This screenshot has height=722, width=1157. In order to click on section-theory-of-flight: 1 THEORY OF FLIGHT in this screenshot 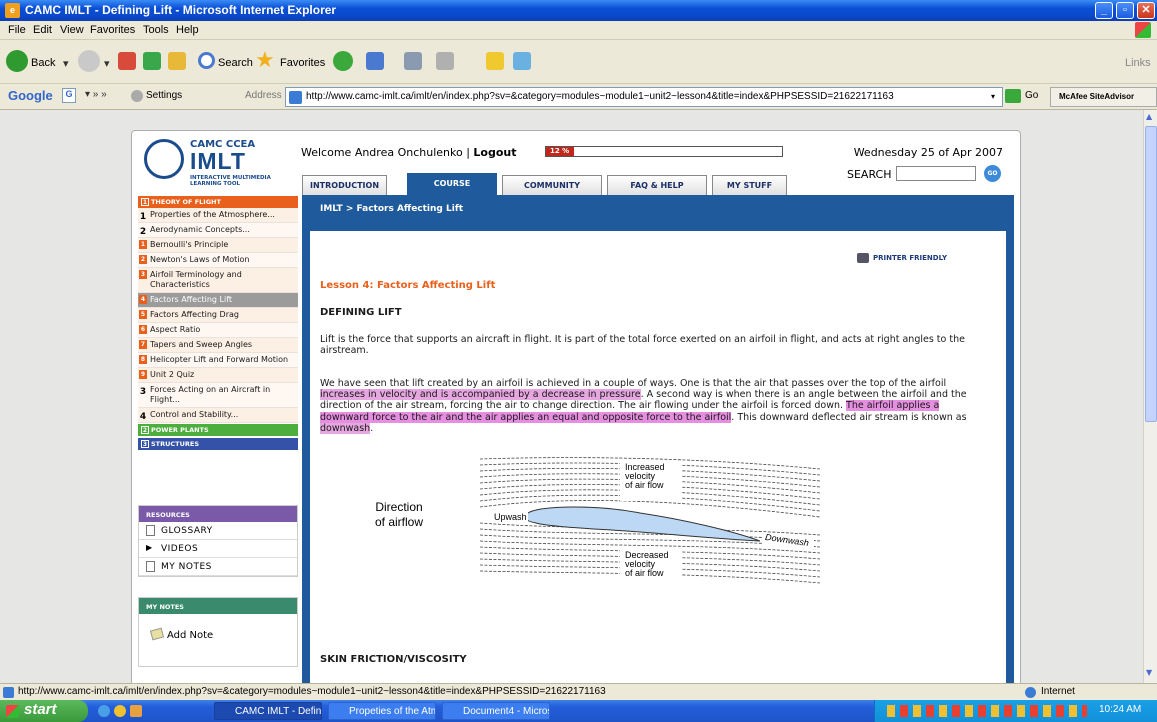, I will do `click(218, 202)`.